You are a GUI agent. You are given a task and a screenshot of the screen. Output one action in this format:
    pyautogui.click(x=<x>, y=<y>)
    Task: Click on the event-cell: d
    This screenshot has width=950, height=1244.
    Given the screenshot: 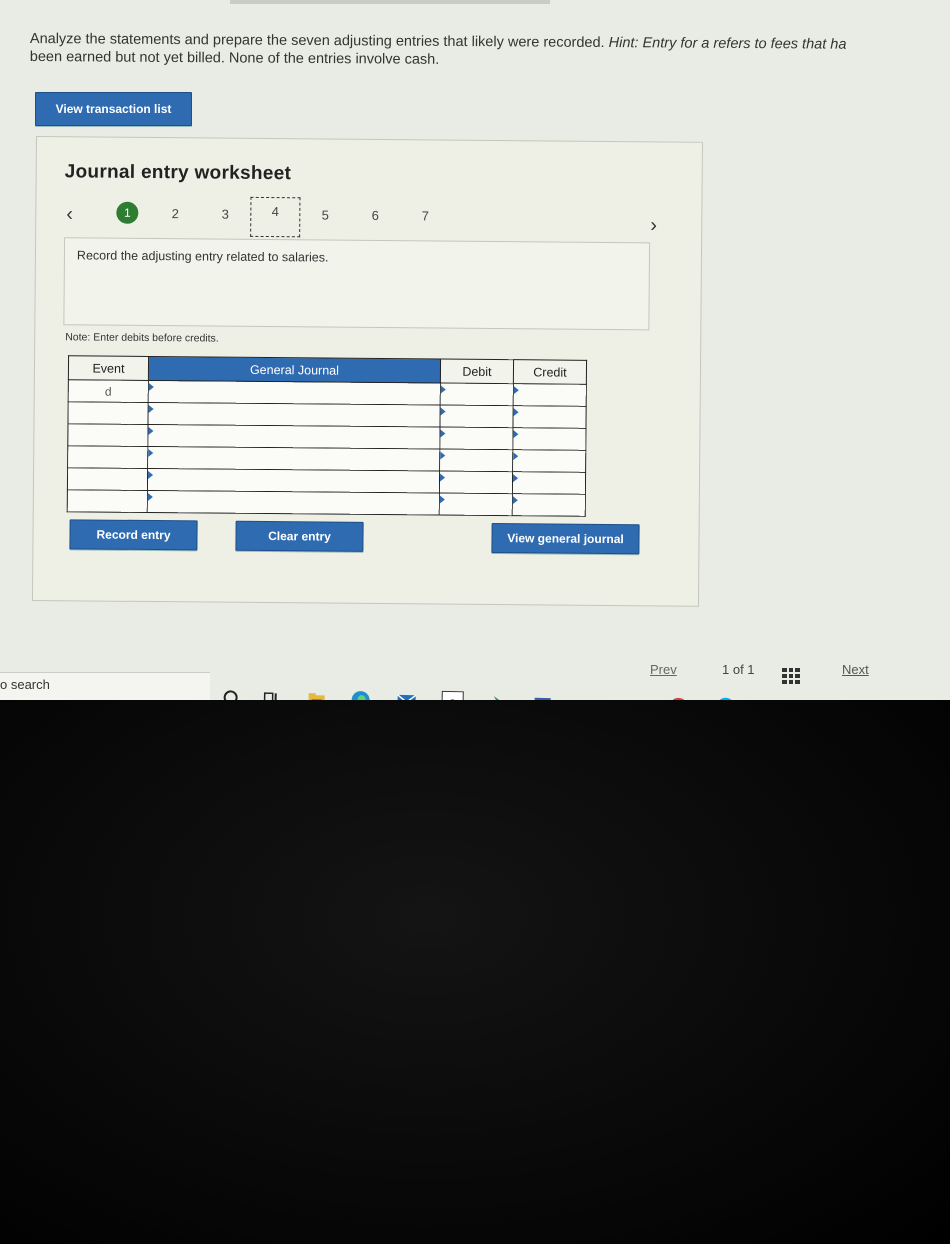 What is the action you would take?
    pyautogui.click(x=108, y=391)
    